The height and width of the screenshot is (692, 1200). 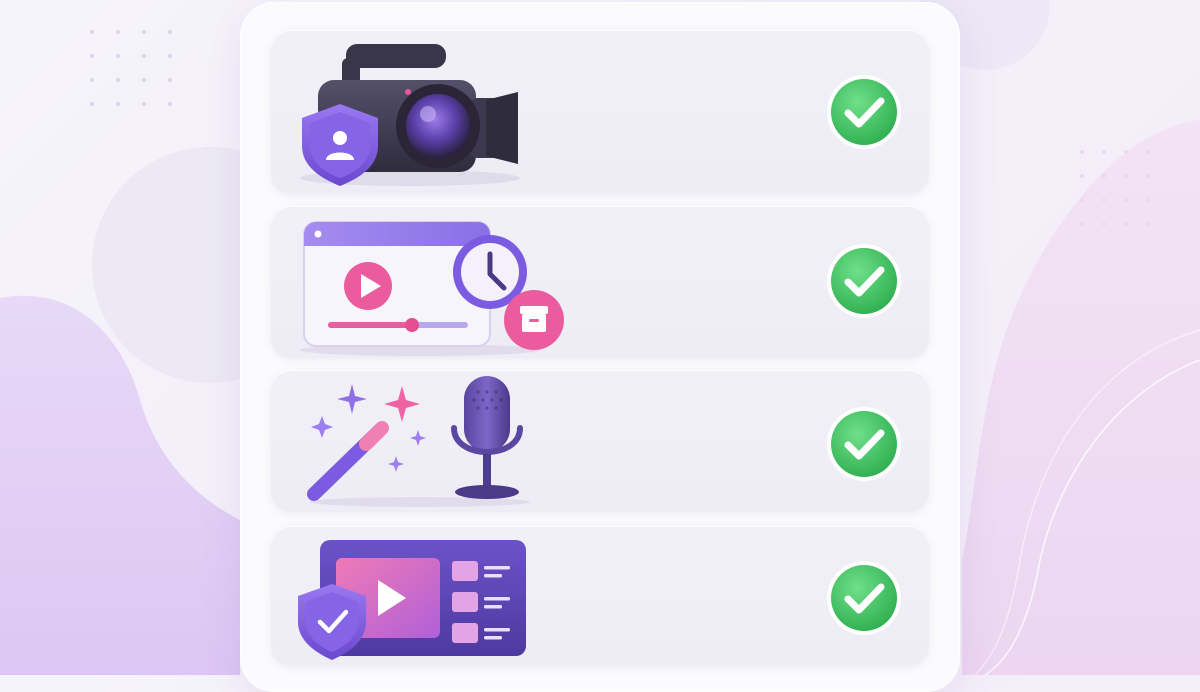 I want to click on video-library-with-shield-icon, so click(x=412, y=600).